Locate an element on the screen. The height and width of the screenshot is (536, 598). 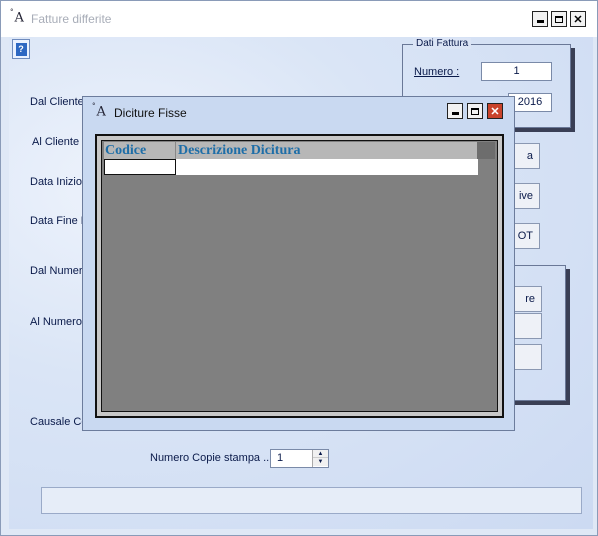
copies-value: 1 is located at coordinates (280, 458).